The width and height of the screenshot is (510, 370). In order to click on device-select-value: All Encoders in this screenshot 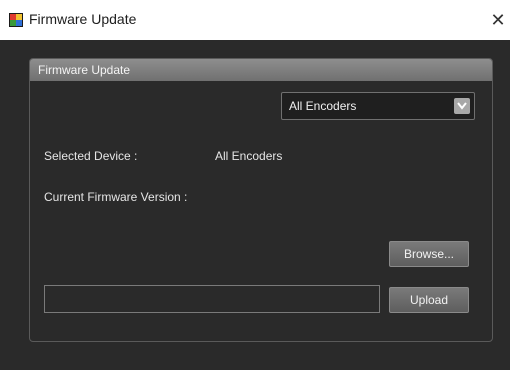, I will do `click(323, 106)`.